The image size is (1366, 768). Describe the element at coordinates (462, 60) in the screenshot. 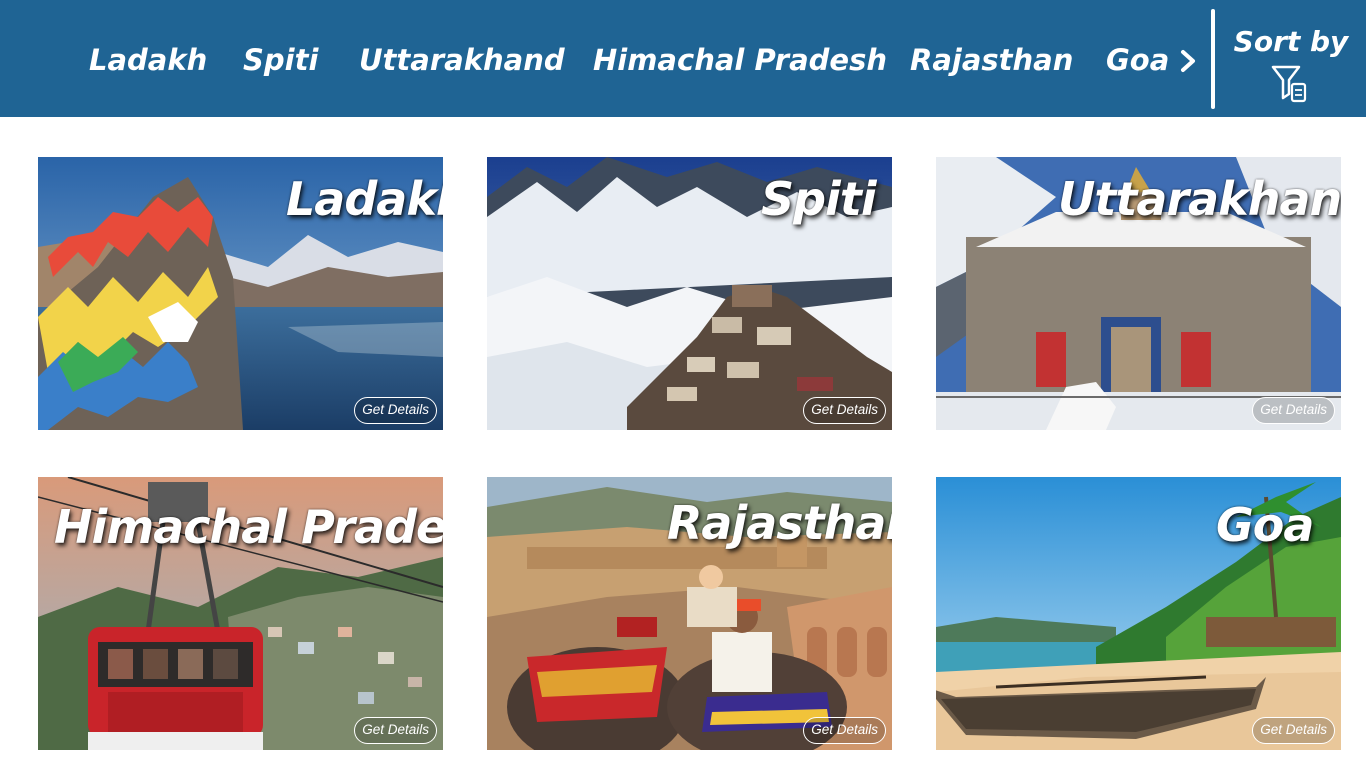

I see `nav-item-uttarakhand: Uttarakhand` at that location.